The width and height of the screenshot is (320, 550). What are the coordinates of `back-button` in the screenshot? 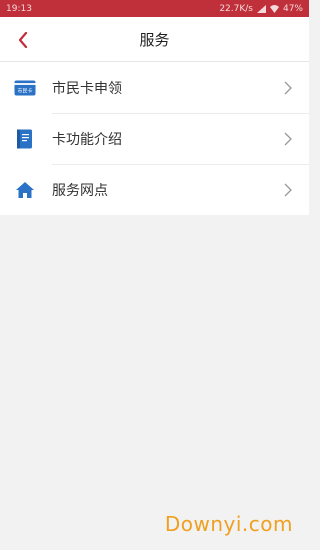 It's located at (23, 40).